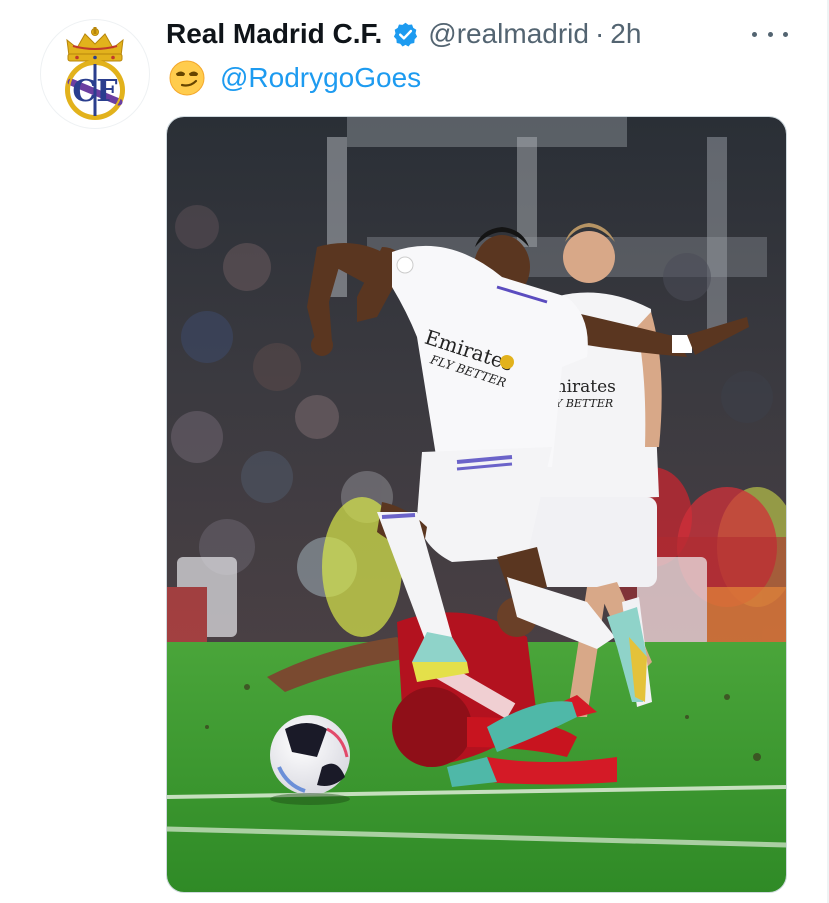  I want to click on tweet-header: Real Madrid C.F. @realmadrid · 2h, so click(403, 34).